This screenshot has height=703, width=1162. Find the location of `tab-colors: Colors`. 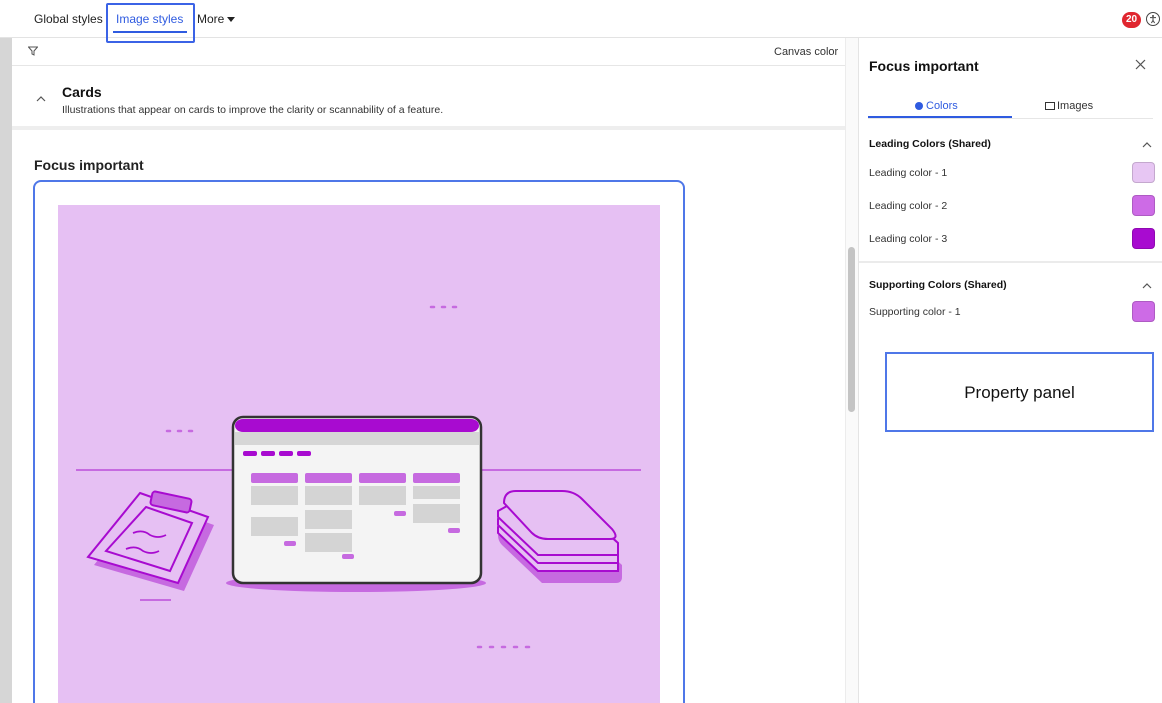

tab-colors: Colors is located at coordinates (936, 106).